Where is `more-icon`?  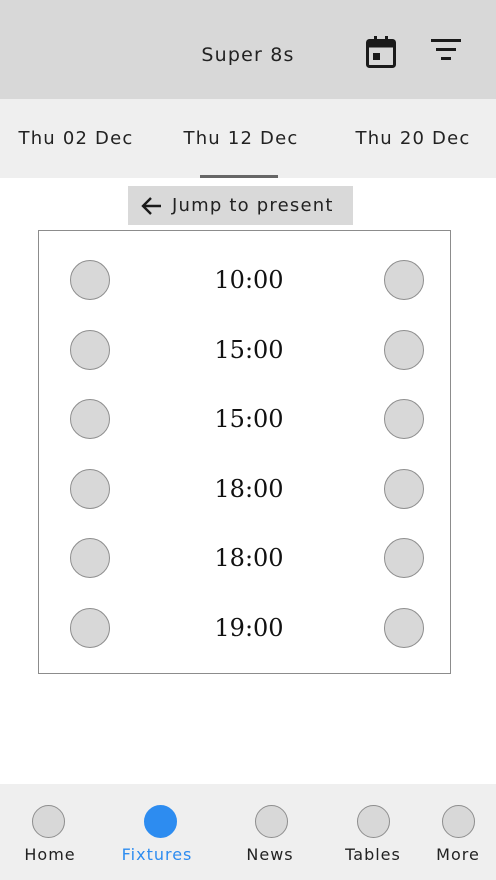 more-icon is located at coordinates (458, 821).